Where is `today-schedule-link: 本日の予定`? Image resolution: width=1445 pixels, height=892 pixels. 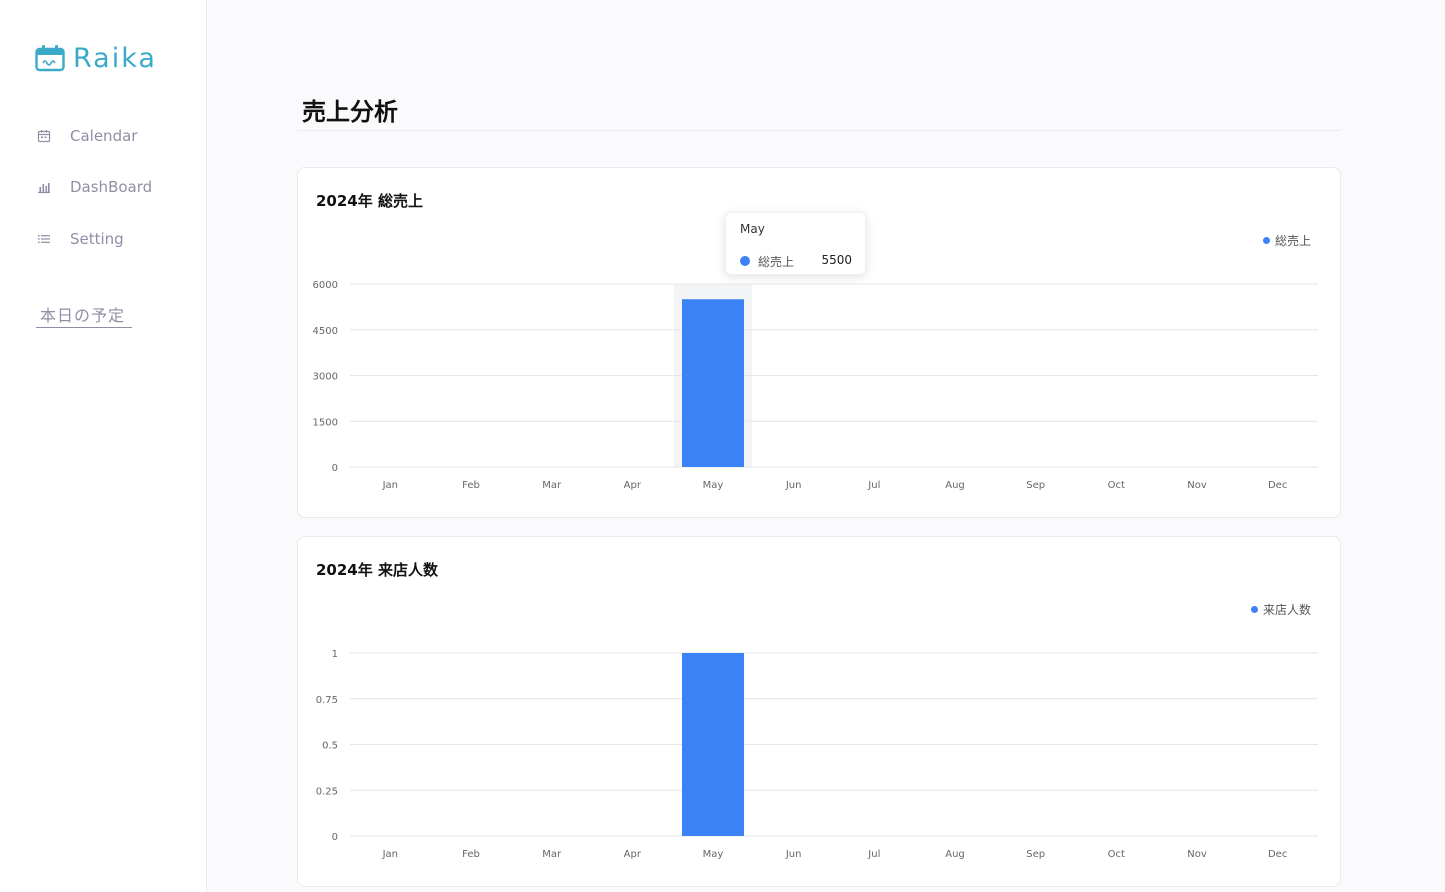 today-schedule-link: 本日の予定 is located at coordinates (84, 315).